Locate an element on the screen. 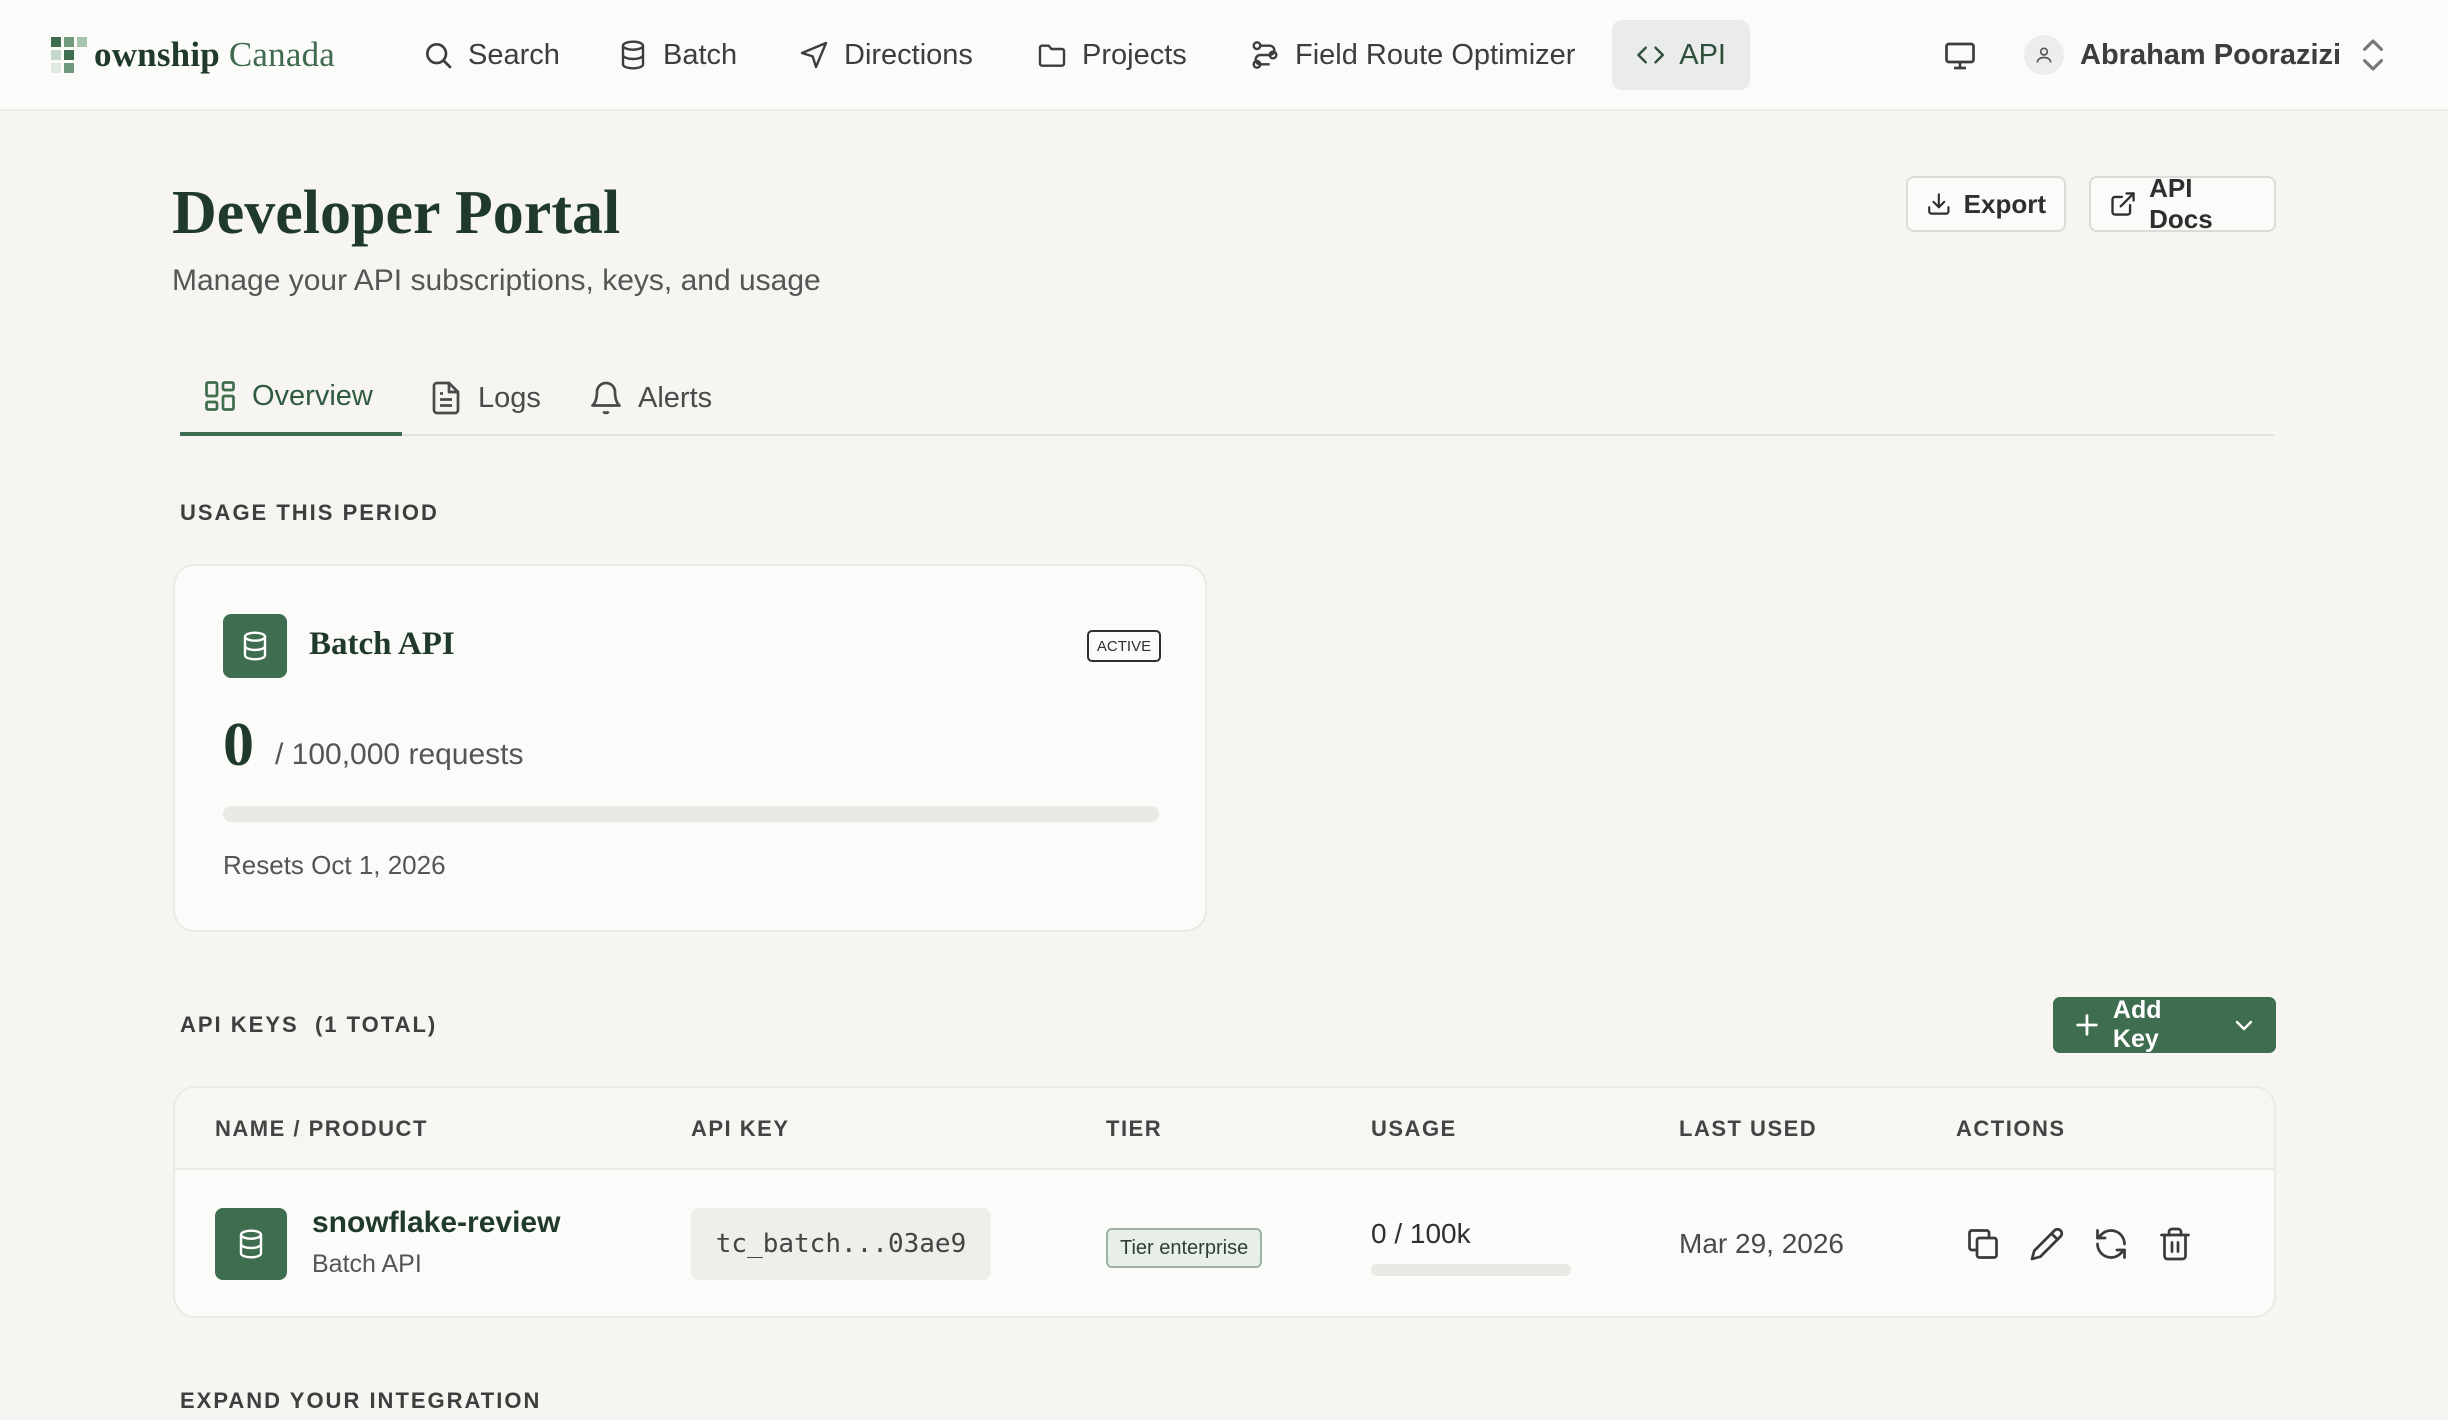  nav-item-label: Search is located at coordinates (514, 54).